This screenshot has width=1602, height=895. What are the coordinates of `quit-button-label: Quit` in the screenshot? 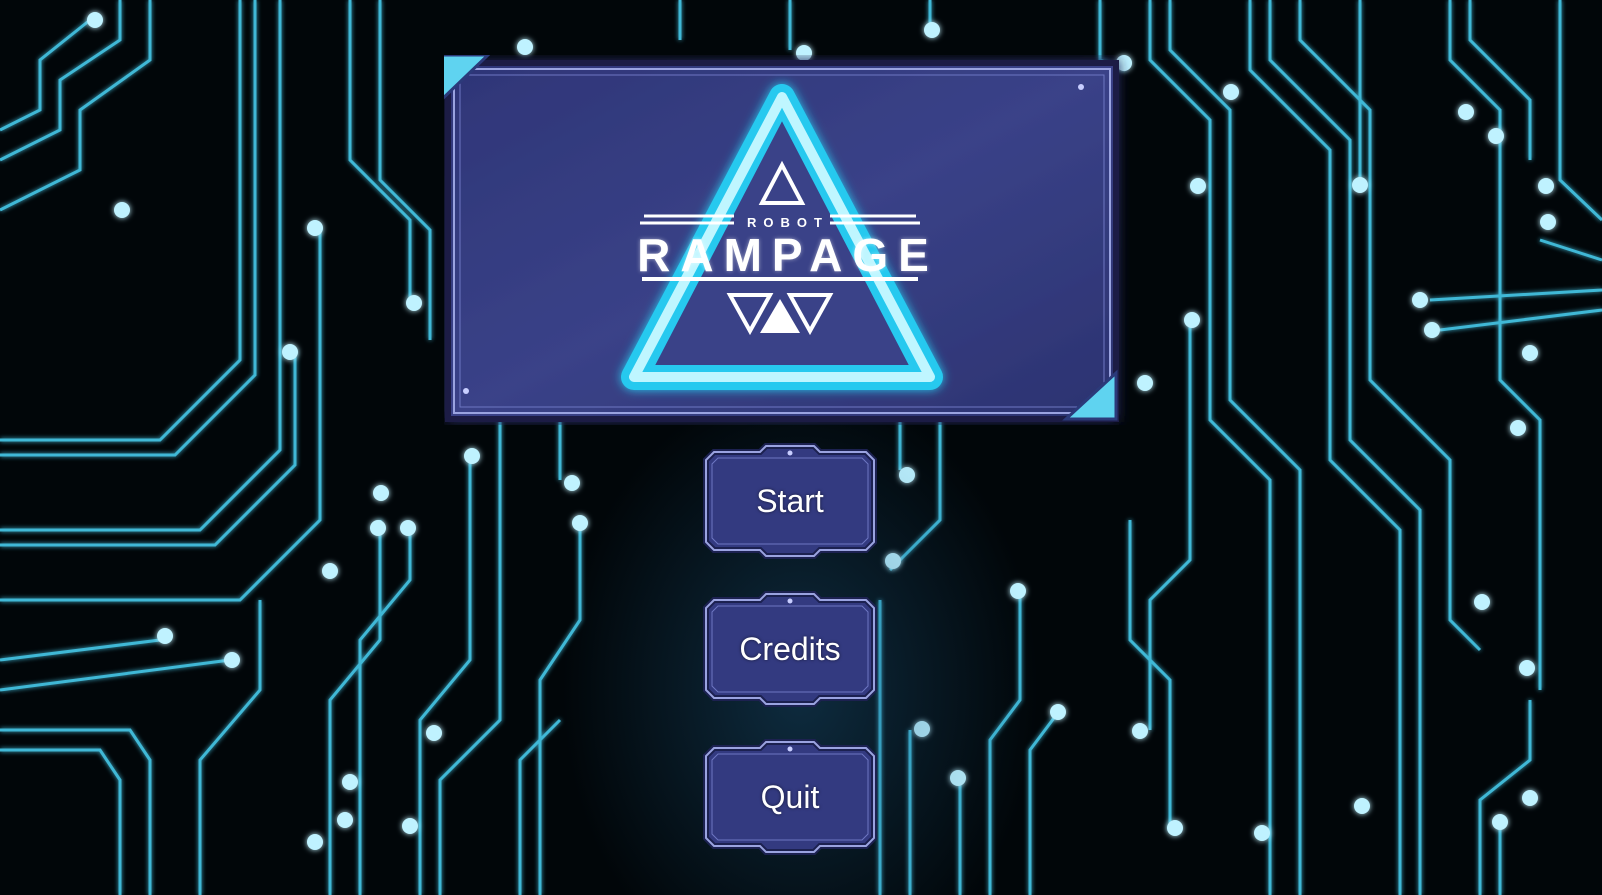 It's located at (790, 796).